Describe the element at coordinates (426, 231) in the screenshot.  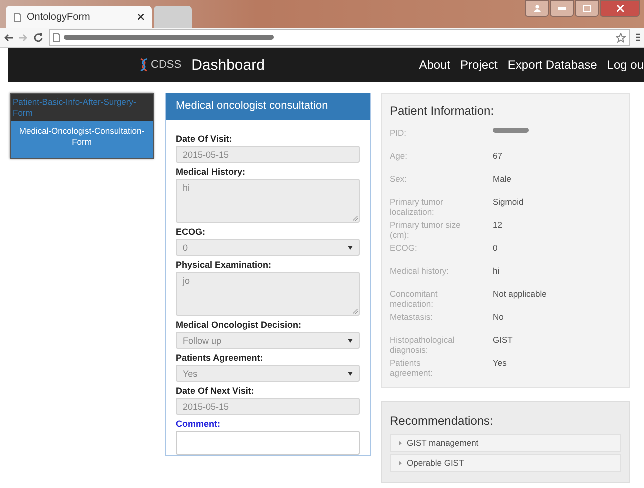
I see `info-label: Primary tumor size (cm):` at that location.